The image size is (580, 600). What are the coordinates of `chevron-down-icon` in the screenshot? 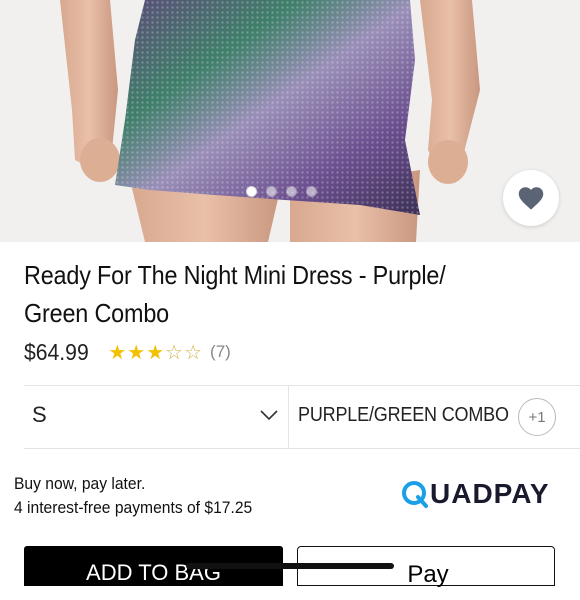 It's located at (269, 415).